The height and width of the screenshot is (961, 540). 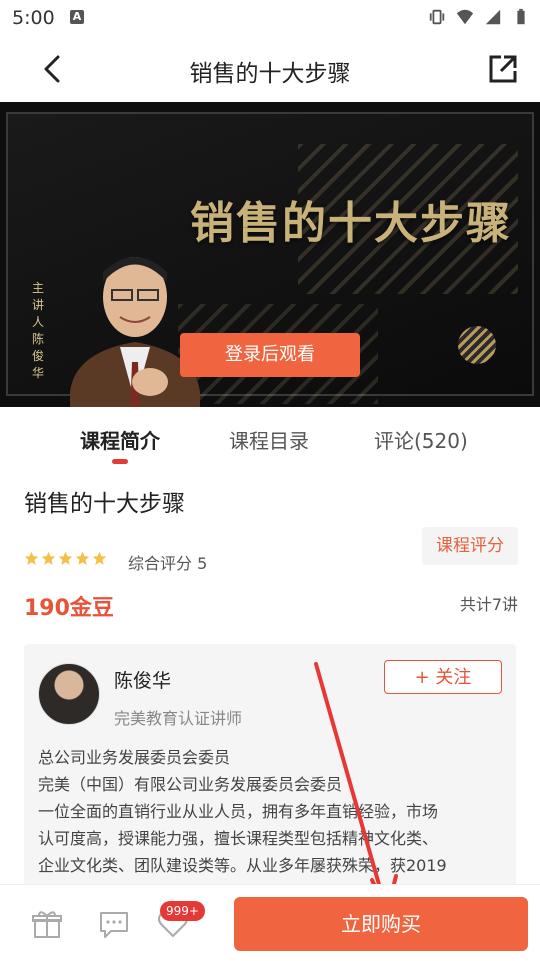 What do you see at coordinates (477, 345) in the screenshot?
I see `decorative-circle` at bounding box center [477, 345].